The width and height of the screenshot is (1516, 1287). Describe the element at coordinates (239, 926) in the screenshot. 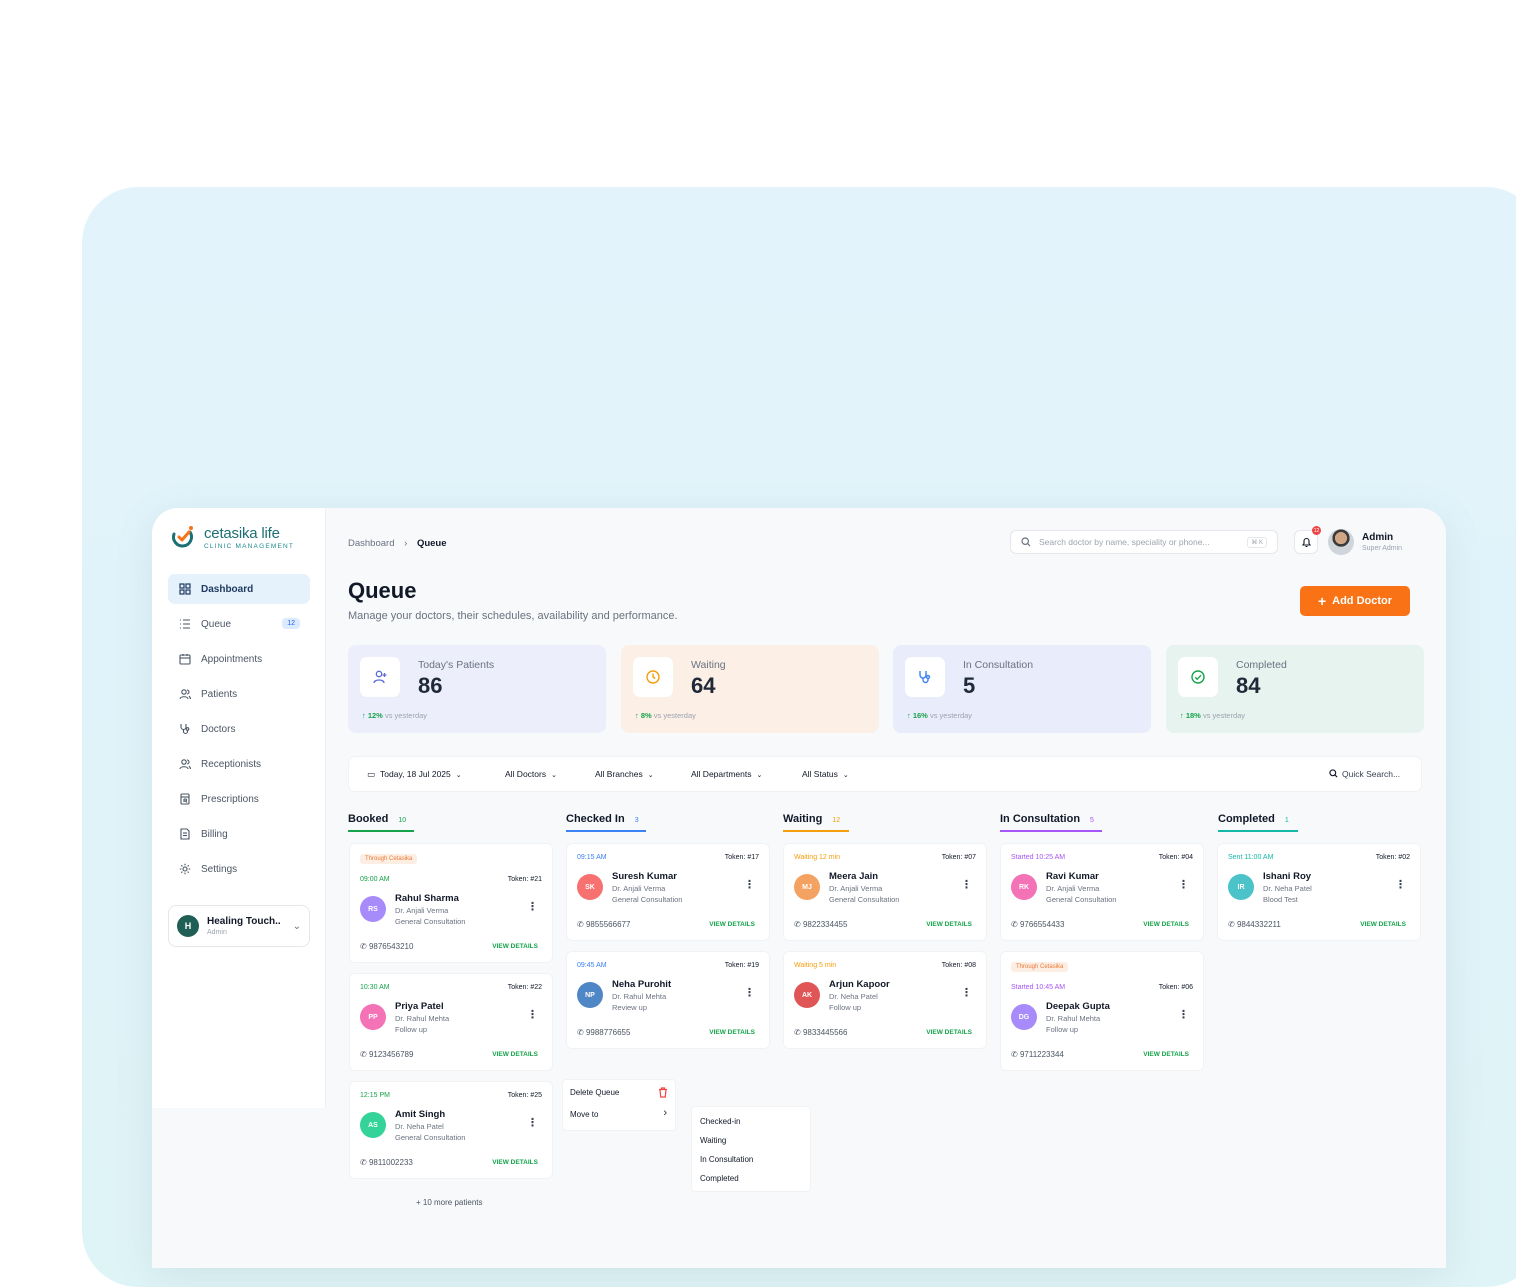

I see `clinic-switcher: H Healing Touch.. Admin ⌄` at that location.